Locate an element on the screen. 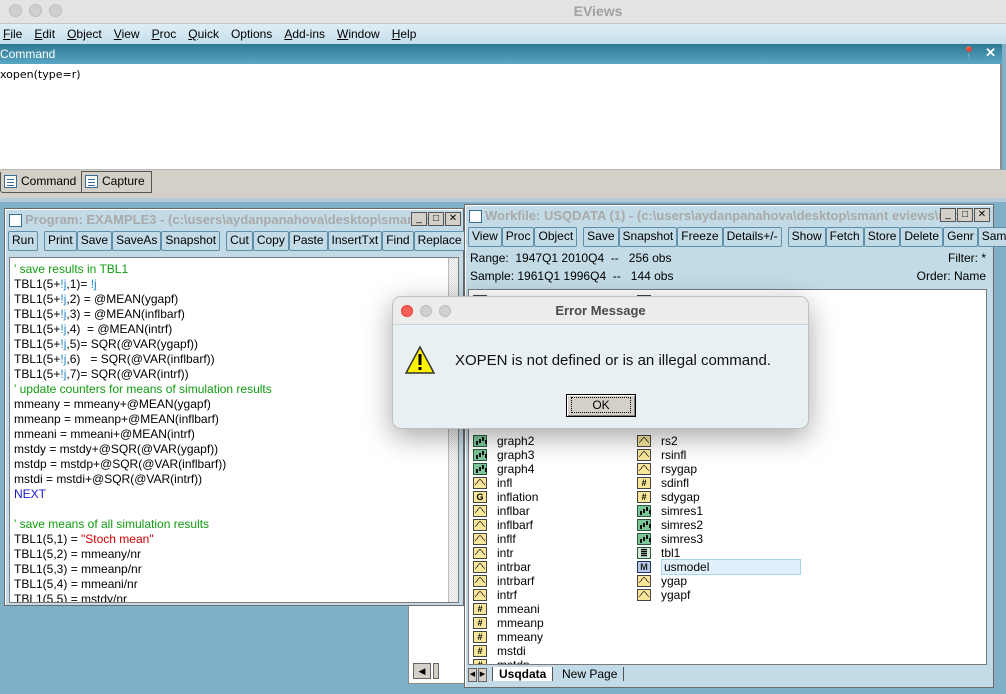 This screenshot has width=1006, height=694. workfile-object-inflation: Ginflation is located at coordinates (505, 497).